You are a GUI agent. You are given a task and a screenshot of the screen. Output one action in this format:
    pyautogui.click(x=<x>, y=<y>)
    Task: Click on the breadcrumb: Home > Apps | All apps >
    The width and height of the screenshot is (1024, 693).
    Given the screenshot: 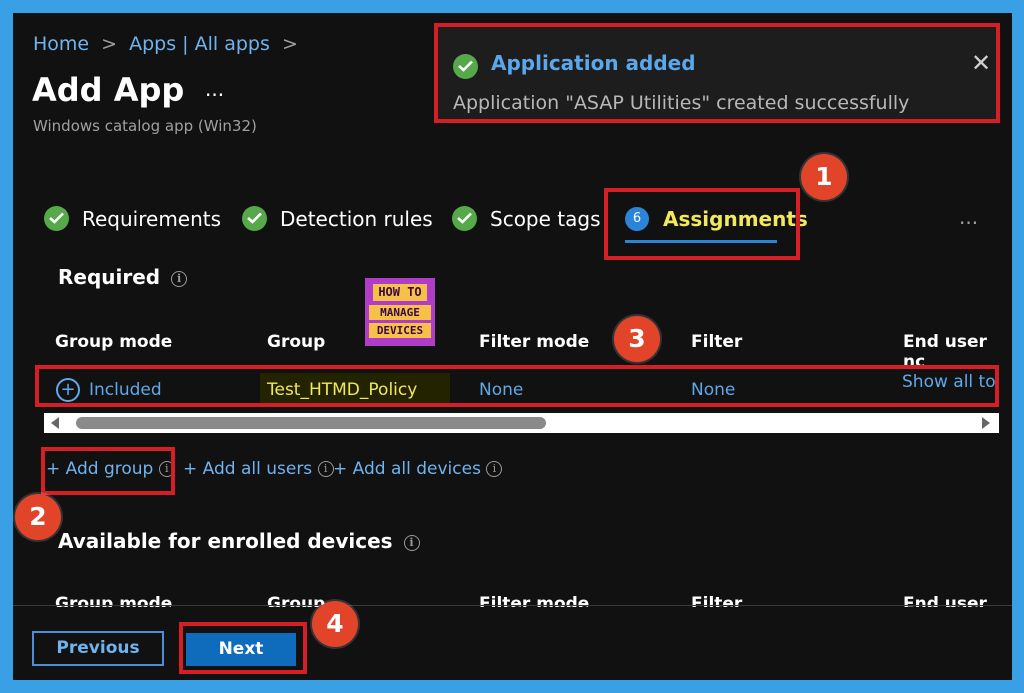 What is the action you would take?
    pyautogui.click(x=165, y=44)
    